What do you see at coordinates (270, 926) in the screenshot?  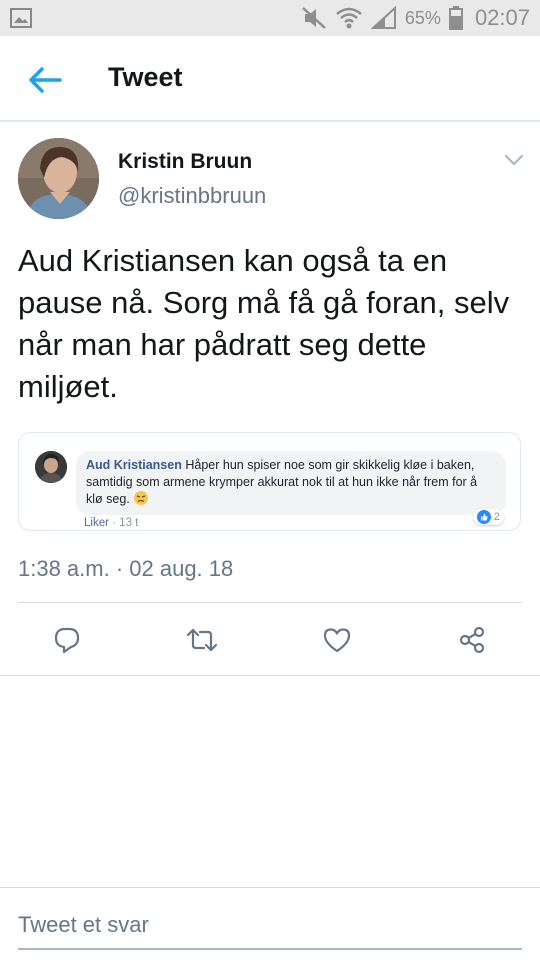 I see `reply-input` at bounding box center [270, 926].